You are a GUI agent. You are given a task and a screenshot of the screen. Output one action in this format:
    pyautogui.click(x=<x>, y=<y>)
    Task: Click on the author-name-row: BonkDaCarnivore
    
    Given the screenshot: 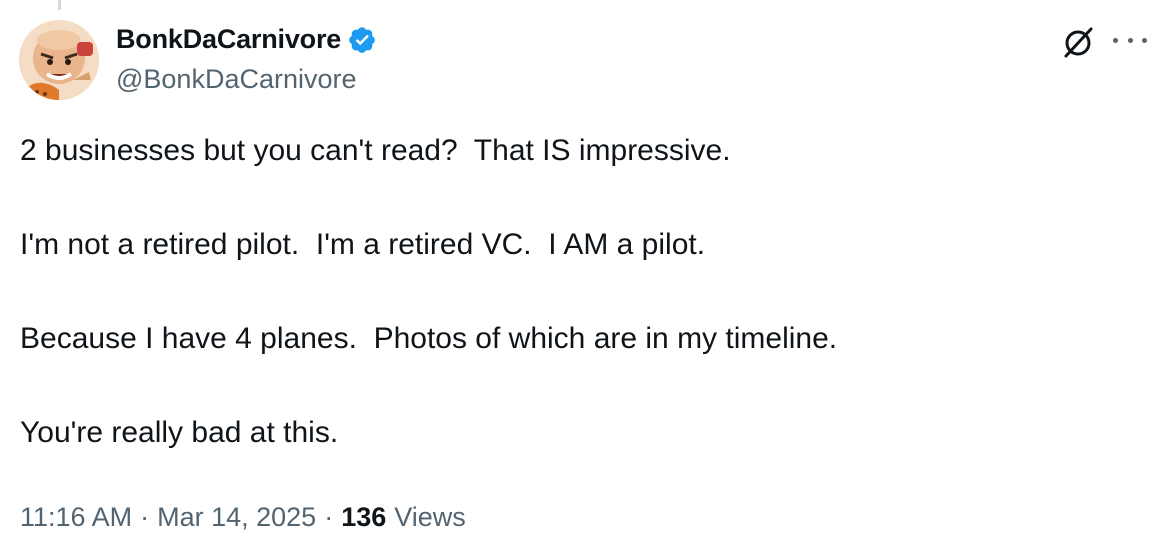 What is the action you would take?
    pyautogui.click(x=246, y=39)
    